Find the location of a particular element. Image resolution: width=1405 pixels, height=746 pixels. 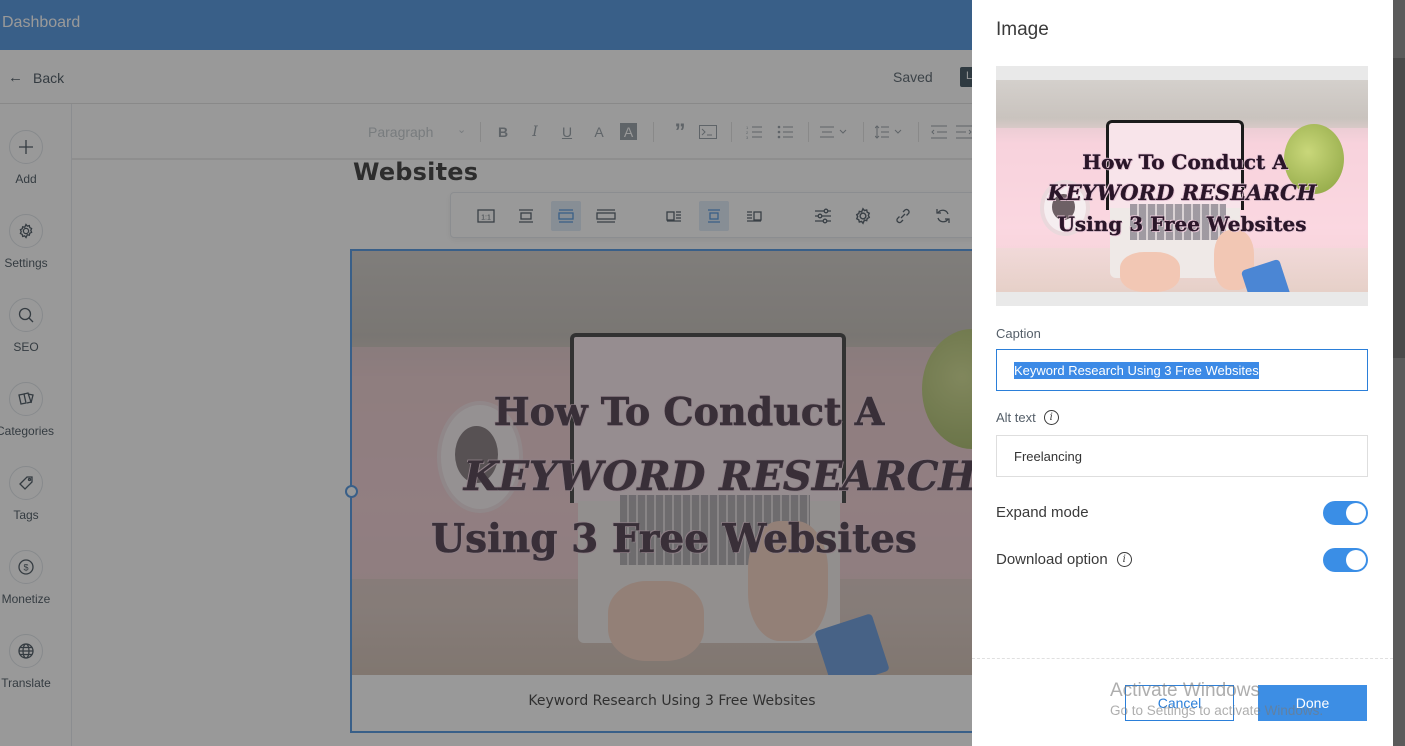

expand-mode-toggle is located at coordinates (1345, 513).